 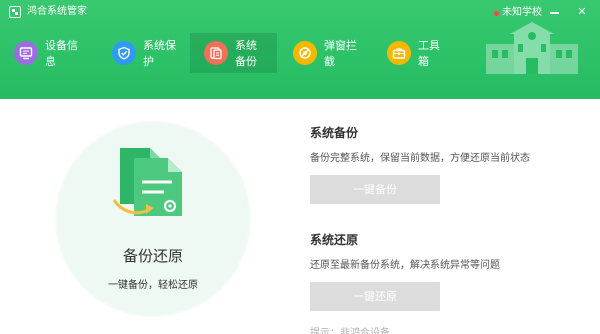 I want to click on nav-label: 系统备份, so click(x=246, y=53).